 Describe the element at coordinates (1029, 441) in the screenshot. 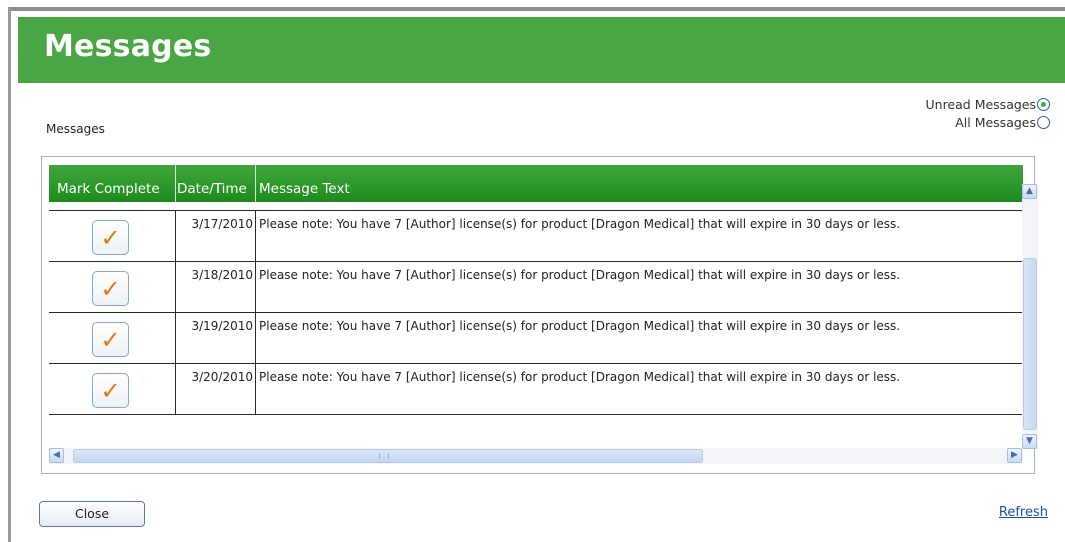

I see `scroll-down-icon: ▼` at that location.